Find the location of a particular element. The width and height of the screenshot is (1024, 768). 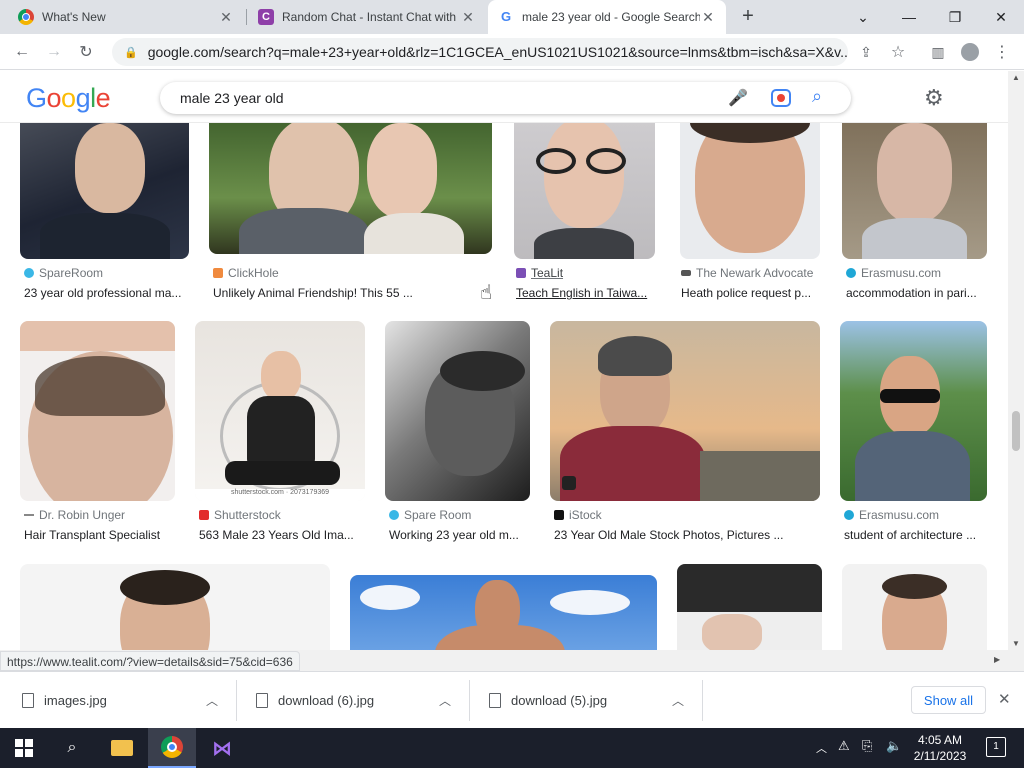

file-explorer-icon is located at coordinates (122, 748).